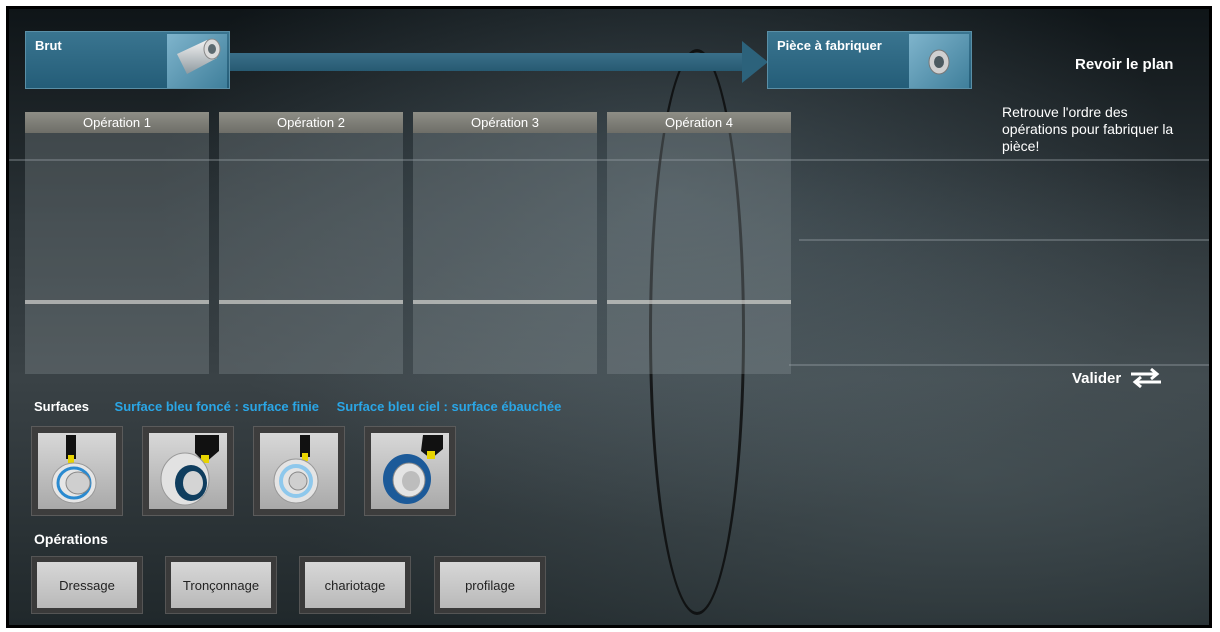 This screenshot has height=632, width=1220. I want to click on validate-button: Valider, so click(1117, 378).